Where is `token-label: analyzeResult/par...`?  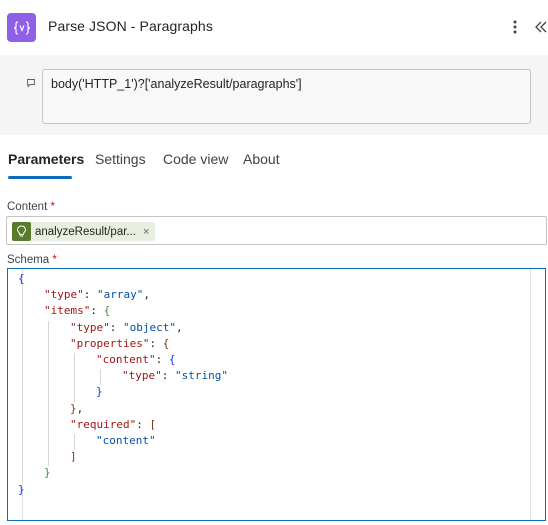 token-label: analyzeResult/par... is located at coordinates (86, 231).